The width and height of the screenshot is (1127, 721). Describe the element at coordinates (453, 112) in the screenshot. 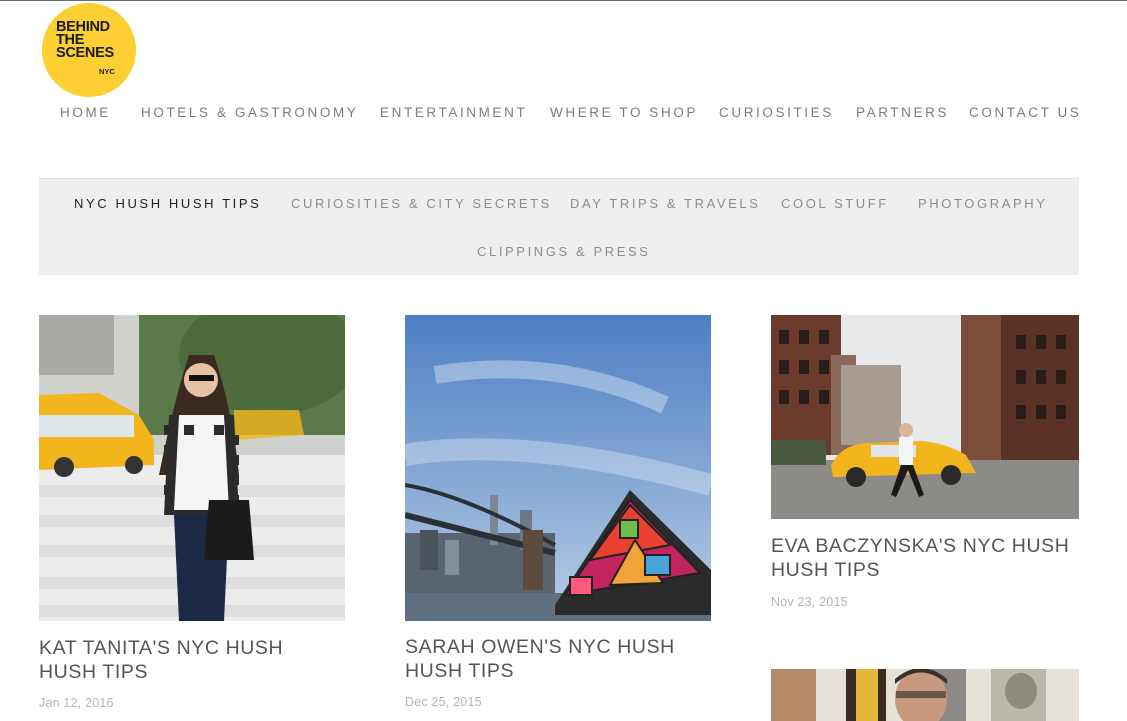

I see `nav-entertainment: ENTERTAINMENT` at that location.